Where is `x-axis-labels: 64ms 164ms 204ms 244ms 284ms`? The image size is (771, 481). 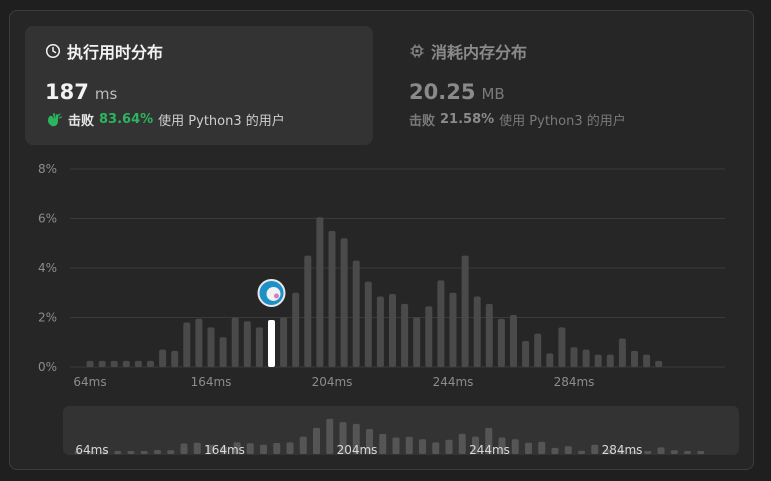 x-axis-labels: 64ms 164ms 204ms 244ms 284ms is located at coordinates (333, 382).